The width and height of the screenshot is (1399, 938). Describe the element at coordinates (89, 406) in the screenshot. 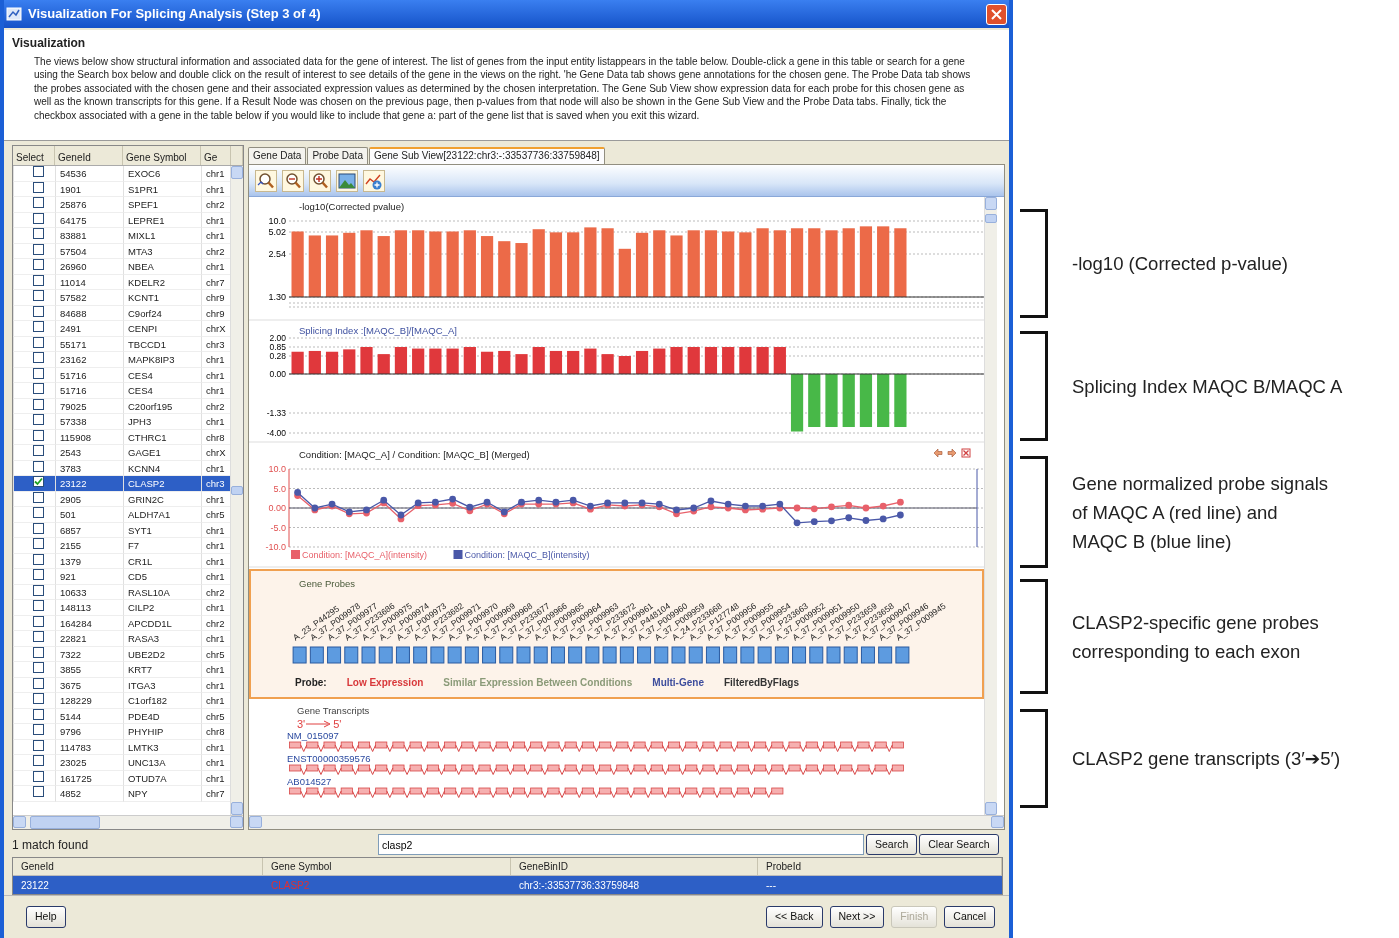

I see `table-cell: 79025` at that location.